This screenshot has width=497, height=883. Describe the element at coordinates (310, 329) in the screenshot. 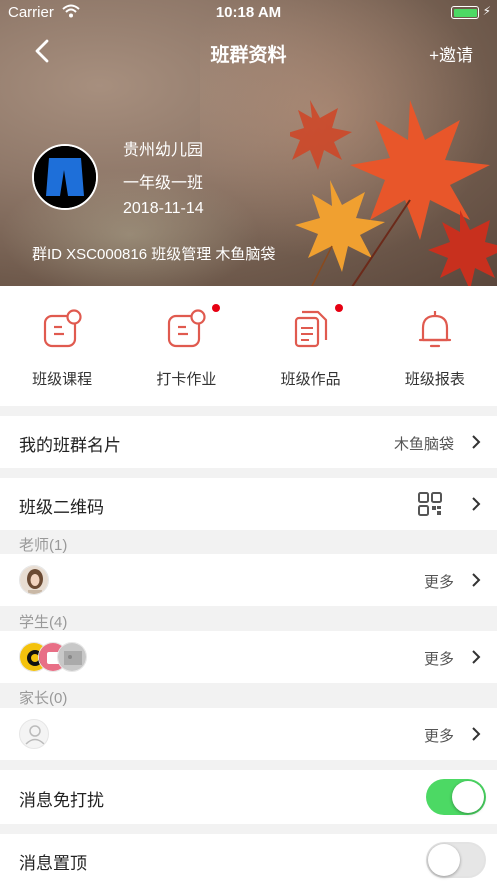

I see `works-icon` at that location.